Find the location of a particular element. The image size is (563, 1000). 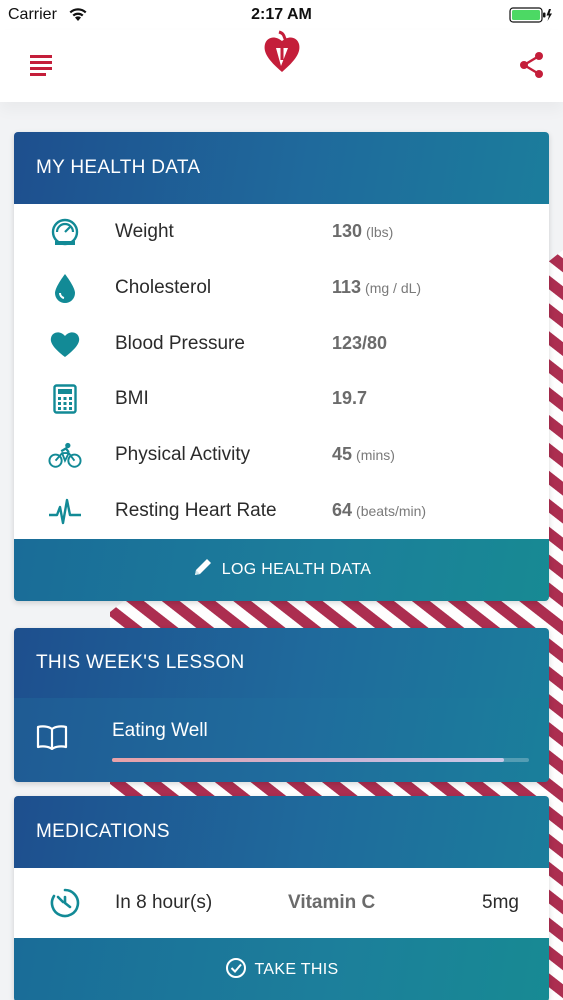

medication-name: Vitamin C is located at coordinates (332, 902).